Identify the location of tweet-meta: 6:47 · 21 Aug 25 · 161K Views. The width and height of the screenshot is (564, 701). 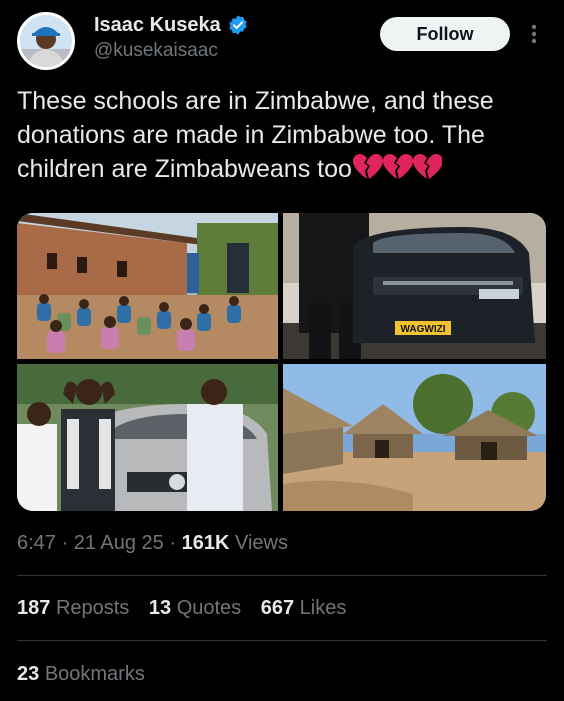
(152, 543).